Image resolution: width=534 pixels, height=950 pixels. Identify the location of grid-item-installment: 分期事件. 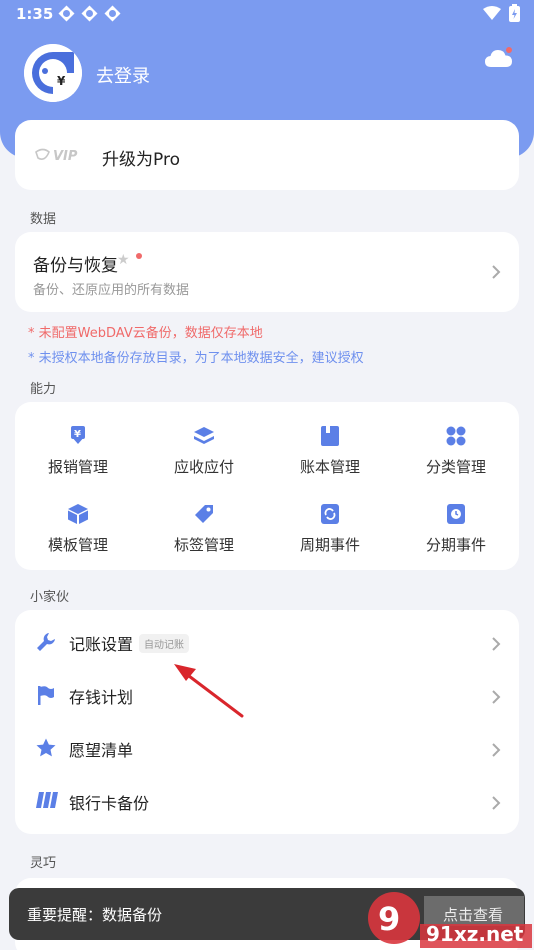
(456, 536).